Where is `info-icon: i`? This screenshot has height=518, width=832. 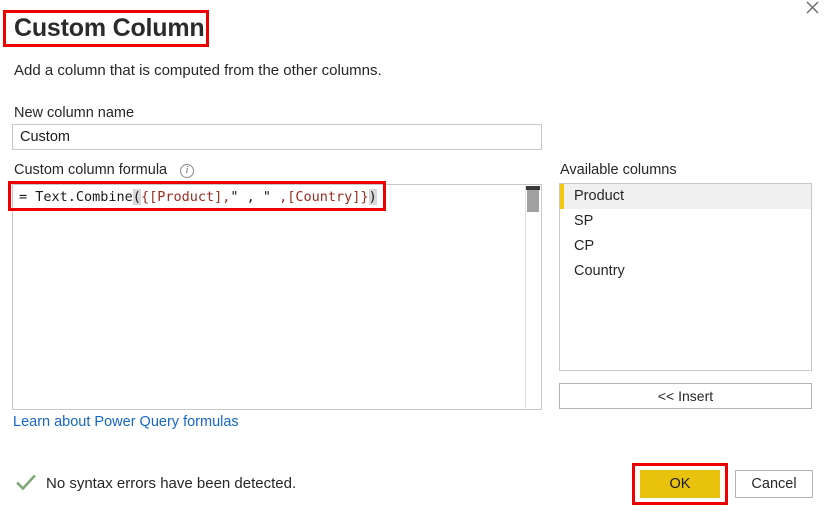
info-icon: i is located at coordinates (187, 171).